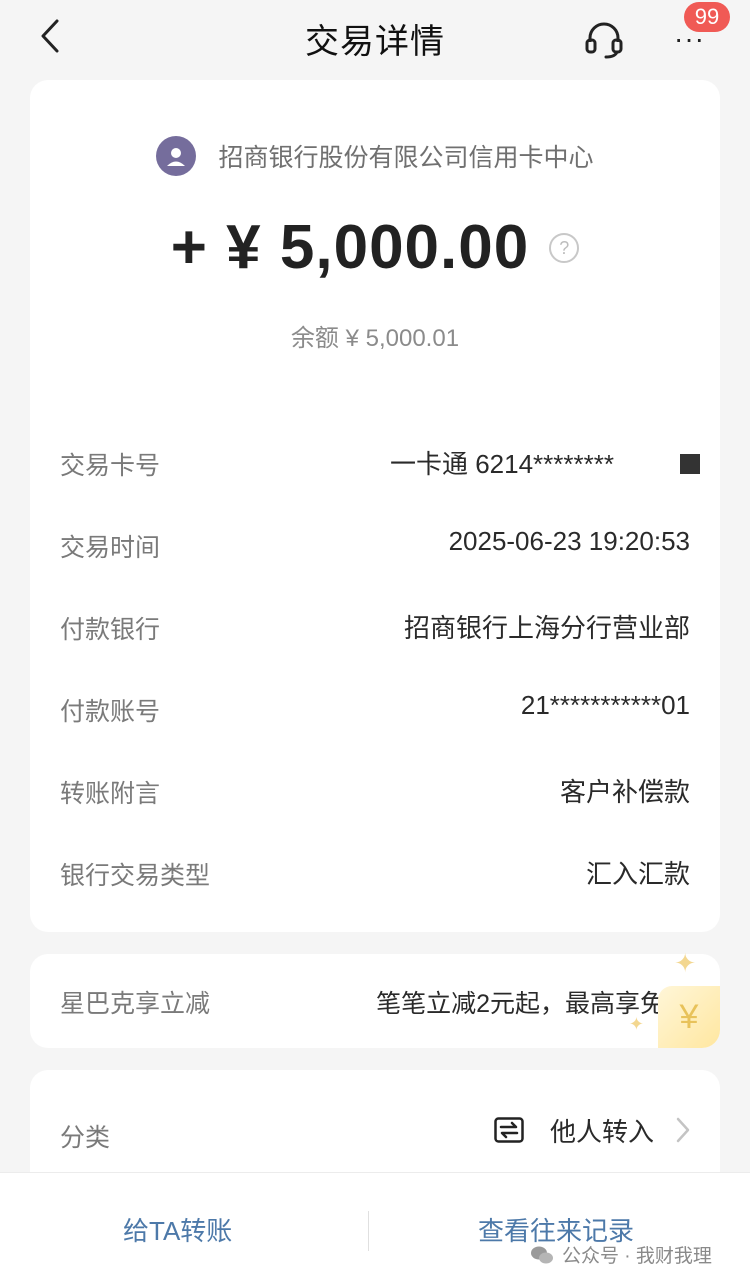  I want to click on detail-label: 付款账号, so click(110, 712).